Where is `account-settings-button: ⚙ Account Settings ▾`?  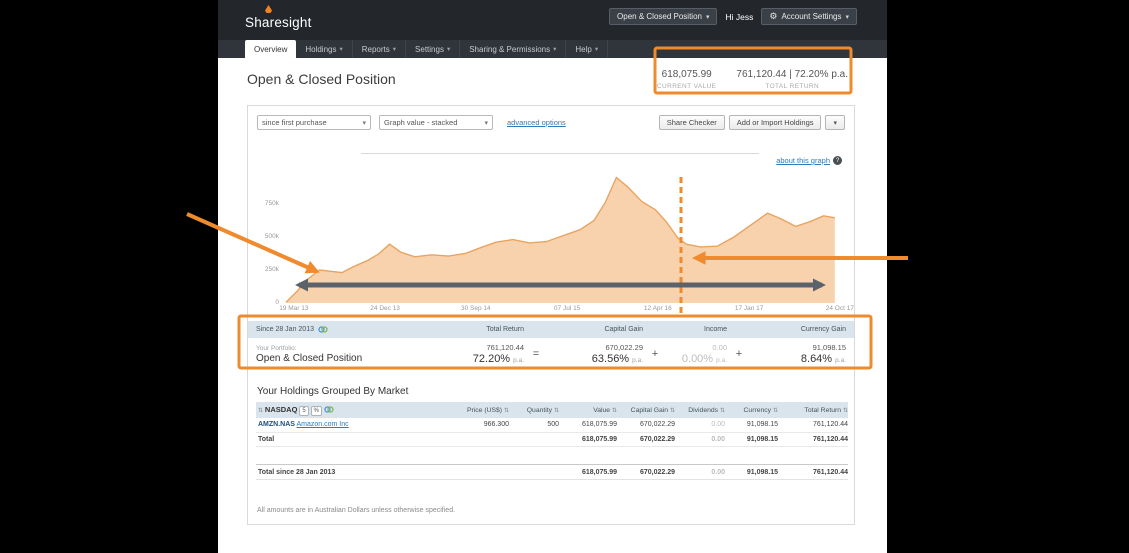 account-settings-button: ⚙ Account Settings ▾ is located at coordinates (809, 16).